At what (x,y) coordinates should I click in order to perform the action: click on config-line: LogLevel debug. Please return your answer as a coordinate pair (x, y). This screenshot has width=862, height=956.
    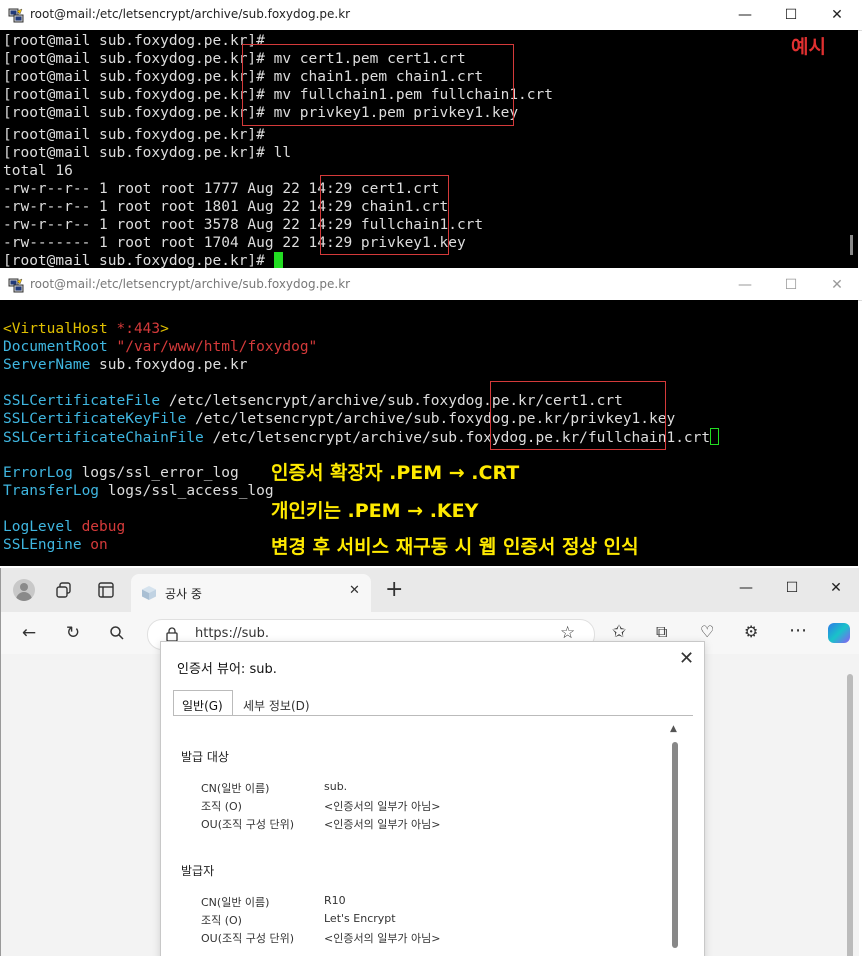
    Looking at the image, I should click on (64, 527).